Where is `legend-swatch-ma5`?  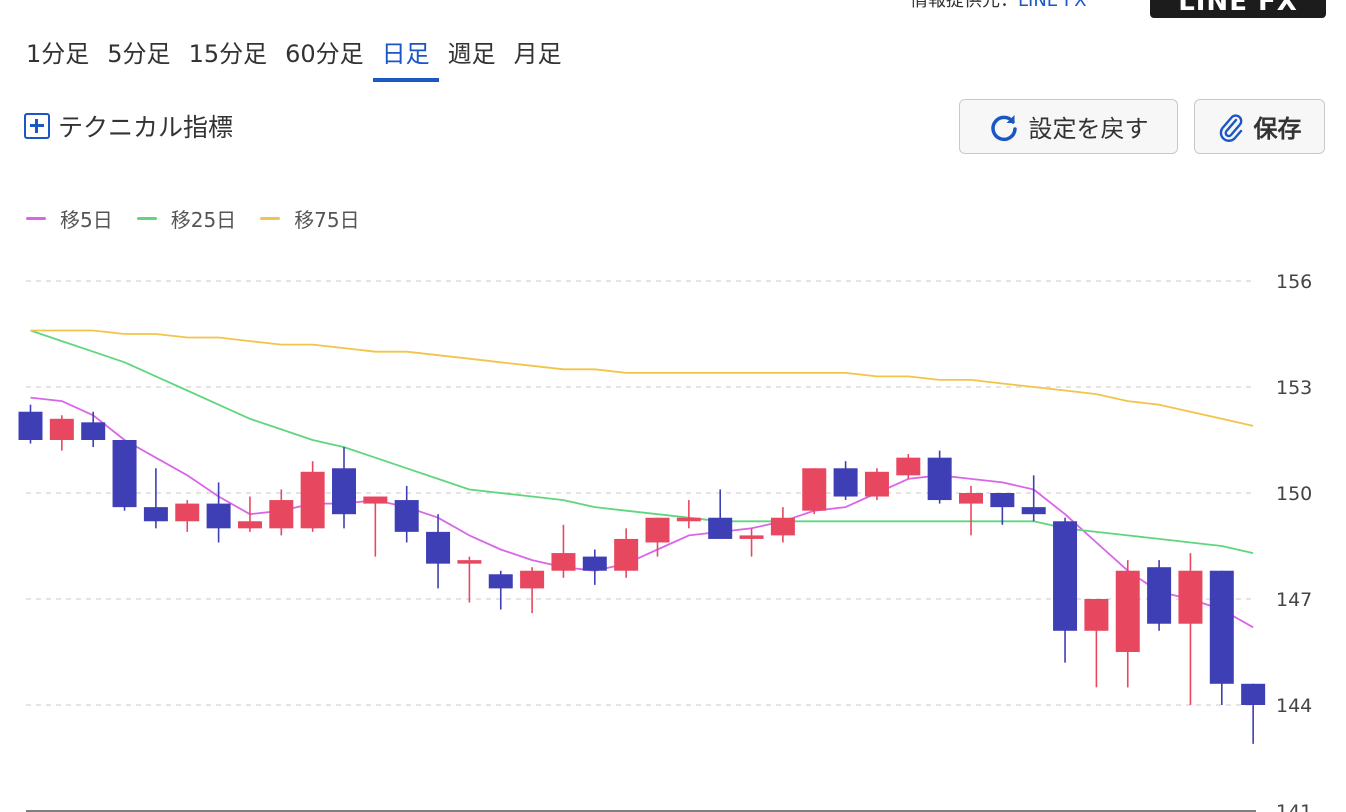
legend-swatch-ma5 is located at coordinates (36, 218).